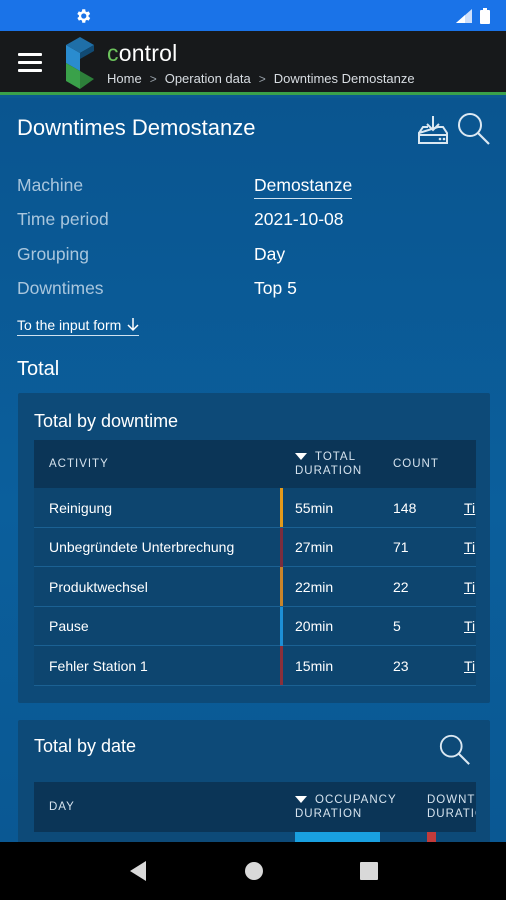 The height and width of the screenshot is (900, 506). What do you see at coordinates (328, 464) in the screenshot?
I see `column-total-duration: TOTAL DURATION` at bounding box center [328, 464].